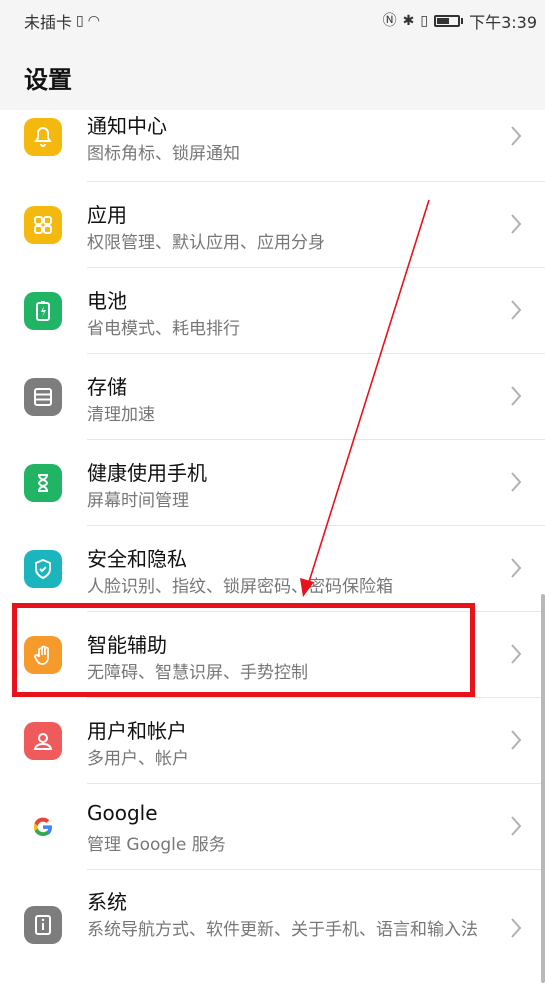 The height and width of the screenshot is (983, 545). Describe the element at coordinates (43, 225) in the screenshot. I see `apps-grid-icon` at that location.